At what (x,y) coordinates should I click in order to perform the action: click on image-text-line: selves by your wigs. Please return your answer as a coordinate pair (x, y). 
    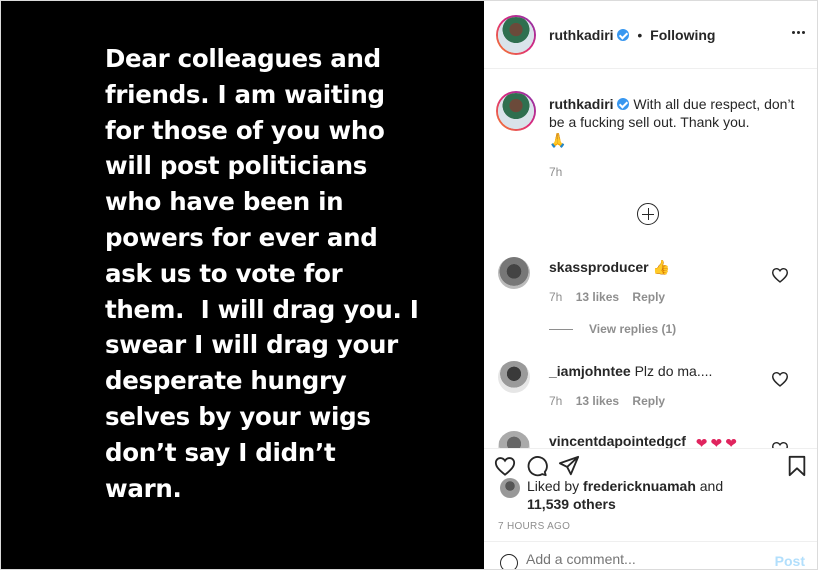
    Looking at the image, I should click on (238, 416).